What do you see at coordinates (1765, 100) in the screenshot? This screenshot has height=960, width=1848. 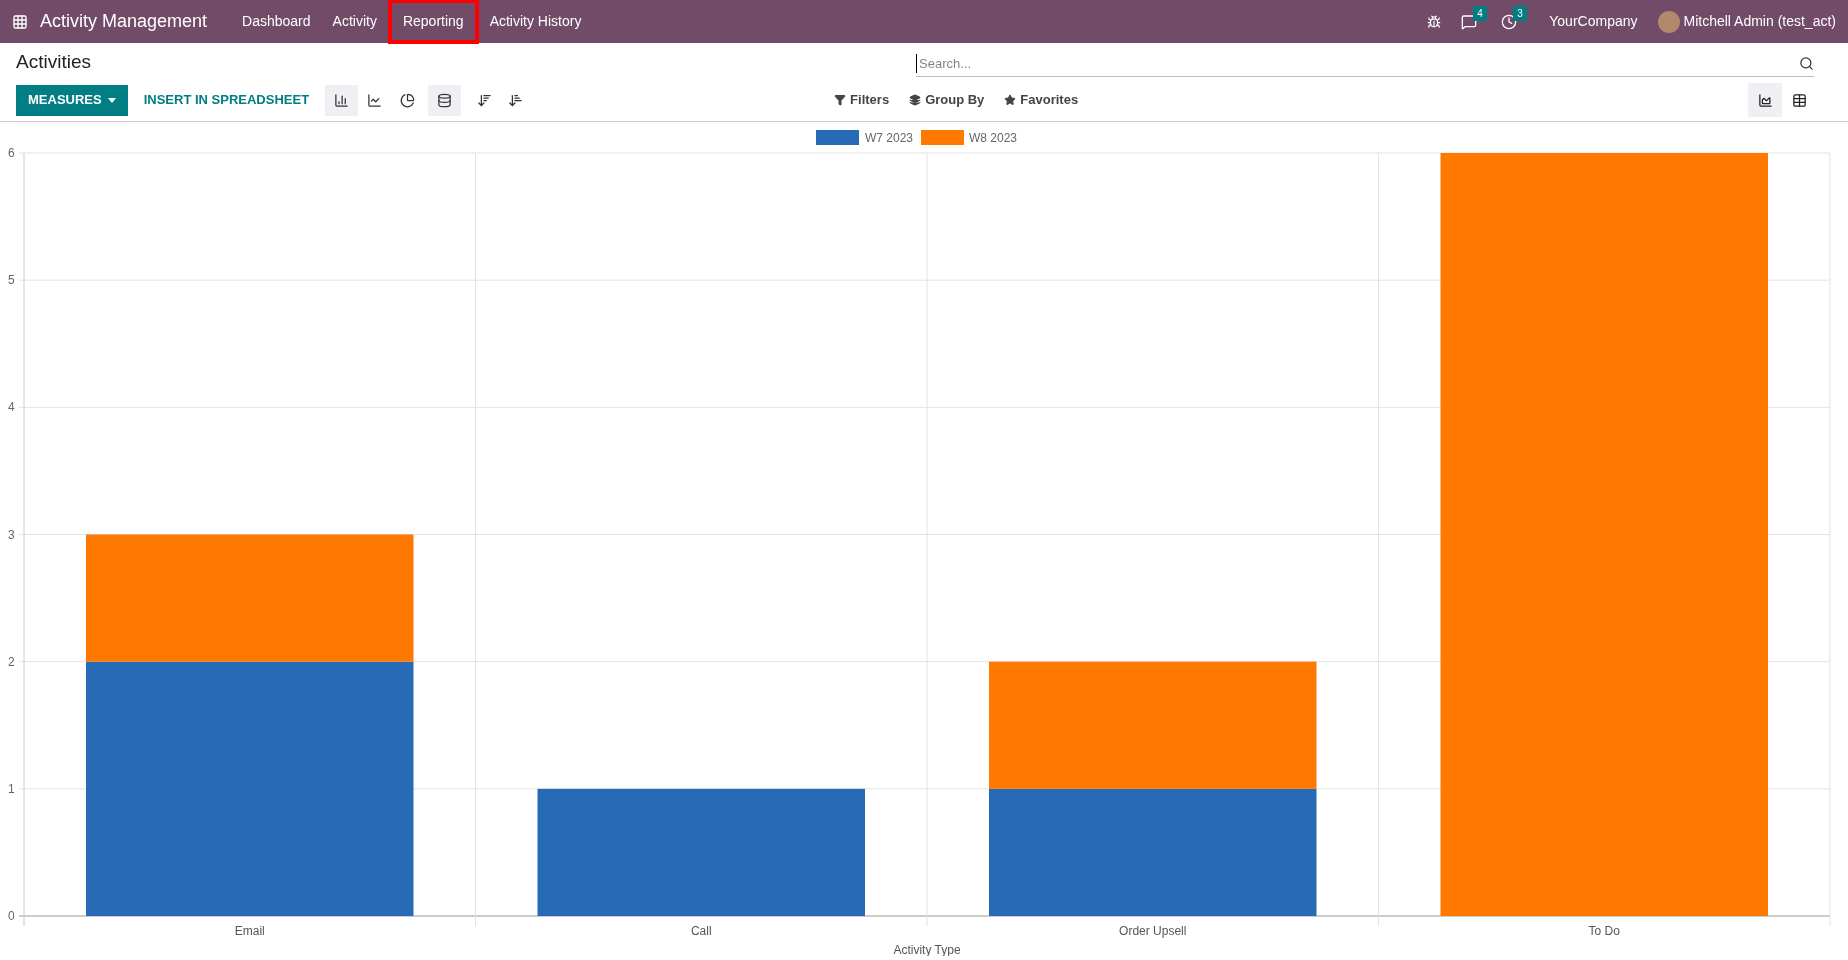 I see `area-chart-icon` at bounding box center [1765, 100].